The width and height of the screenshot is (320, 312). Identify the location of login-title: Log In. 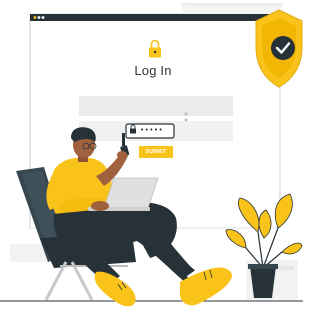
(153, 70).